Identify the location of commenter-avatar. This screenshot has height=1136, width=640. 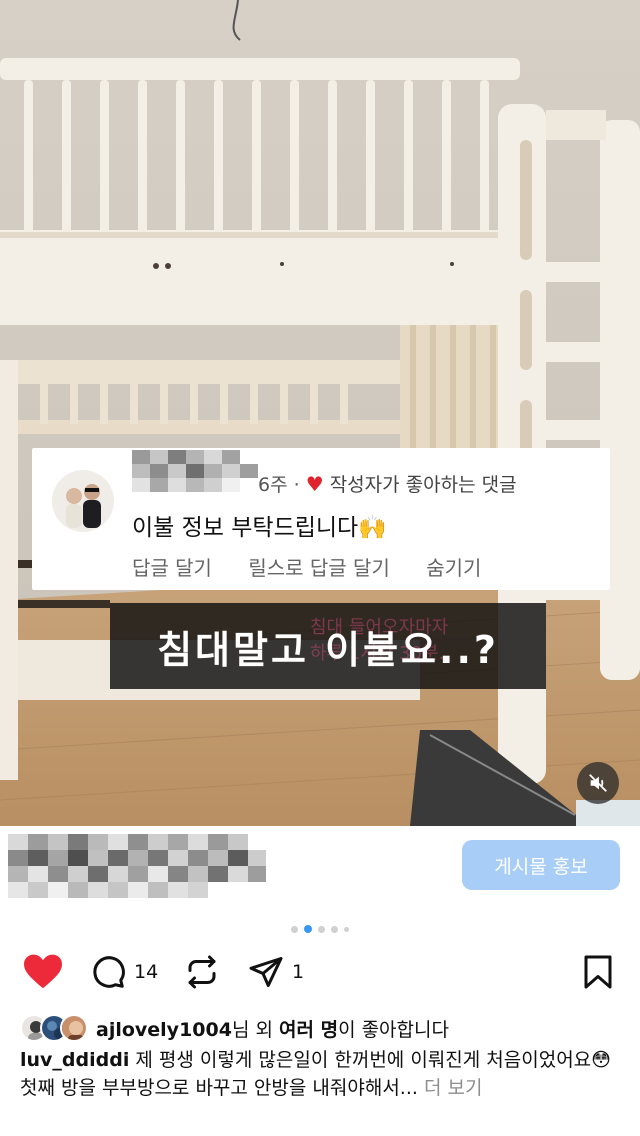
(83, 501).